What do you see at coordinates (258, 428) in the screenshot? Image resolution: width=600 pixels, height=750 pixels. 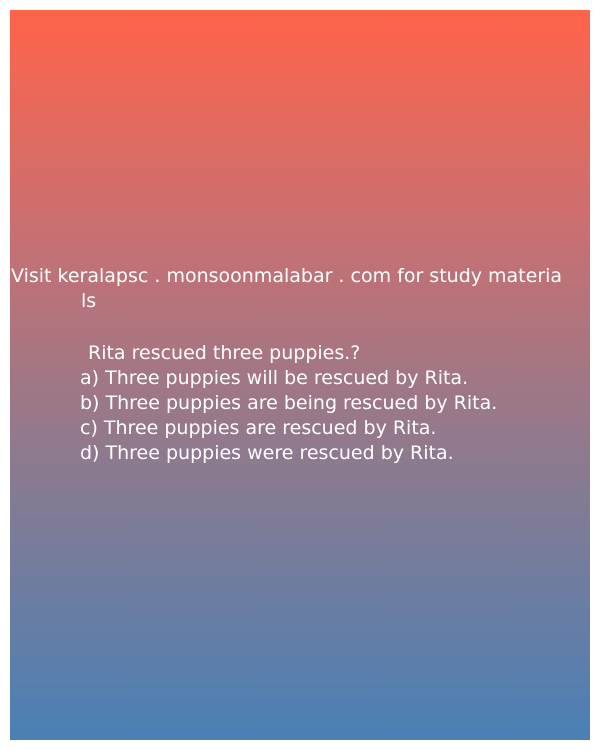 I see `option-c: c) Three puppies are rescued by Rita.` at bounding box center [258, 428].